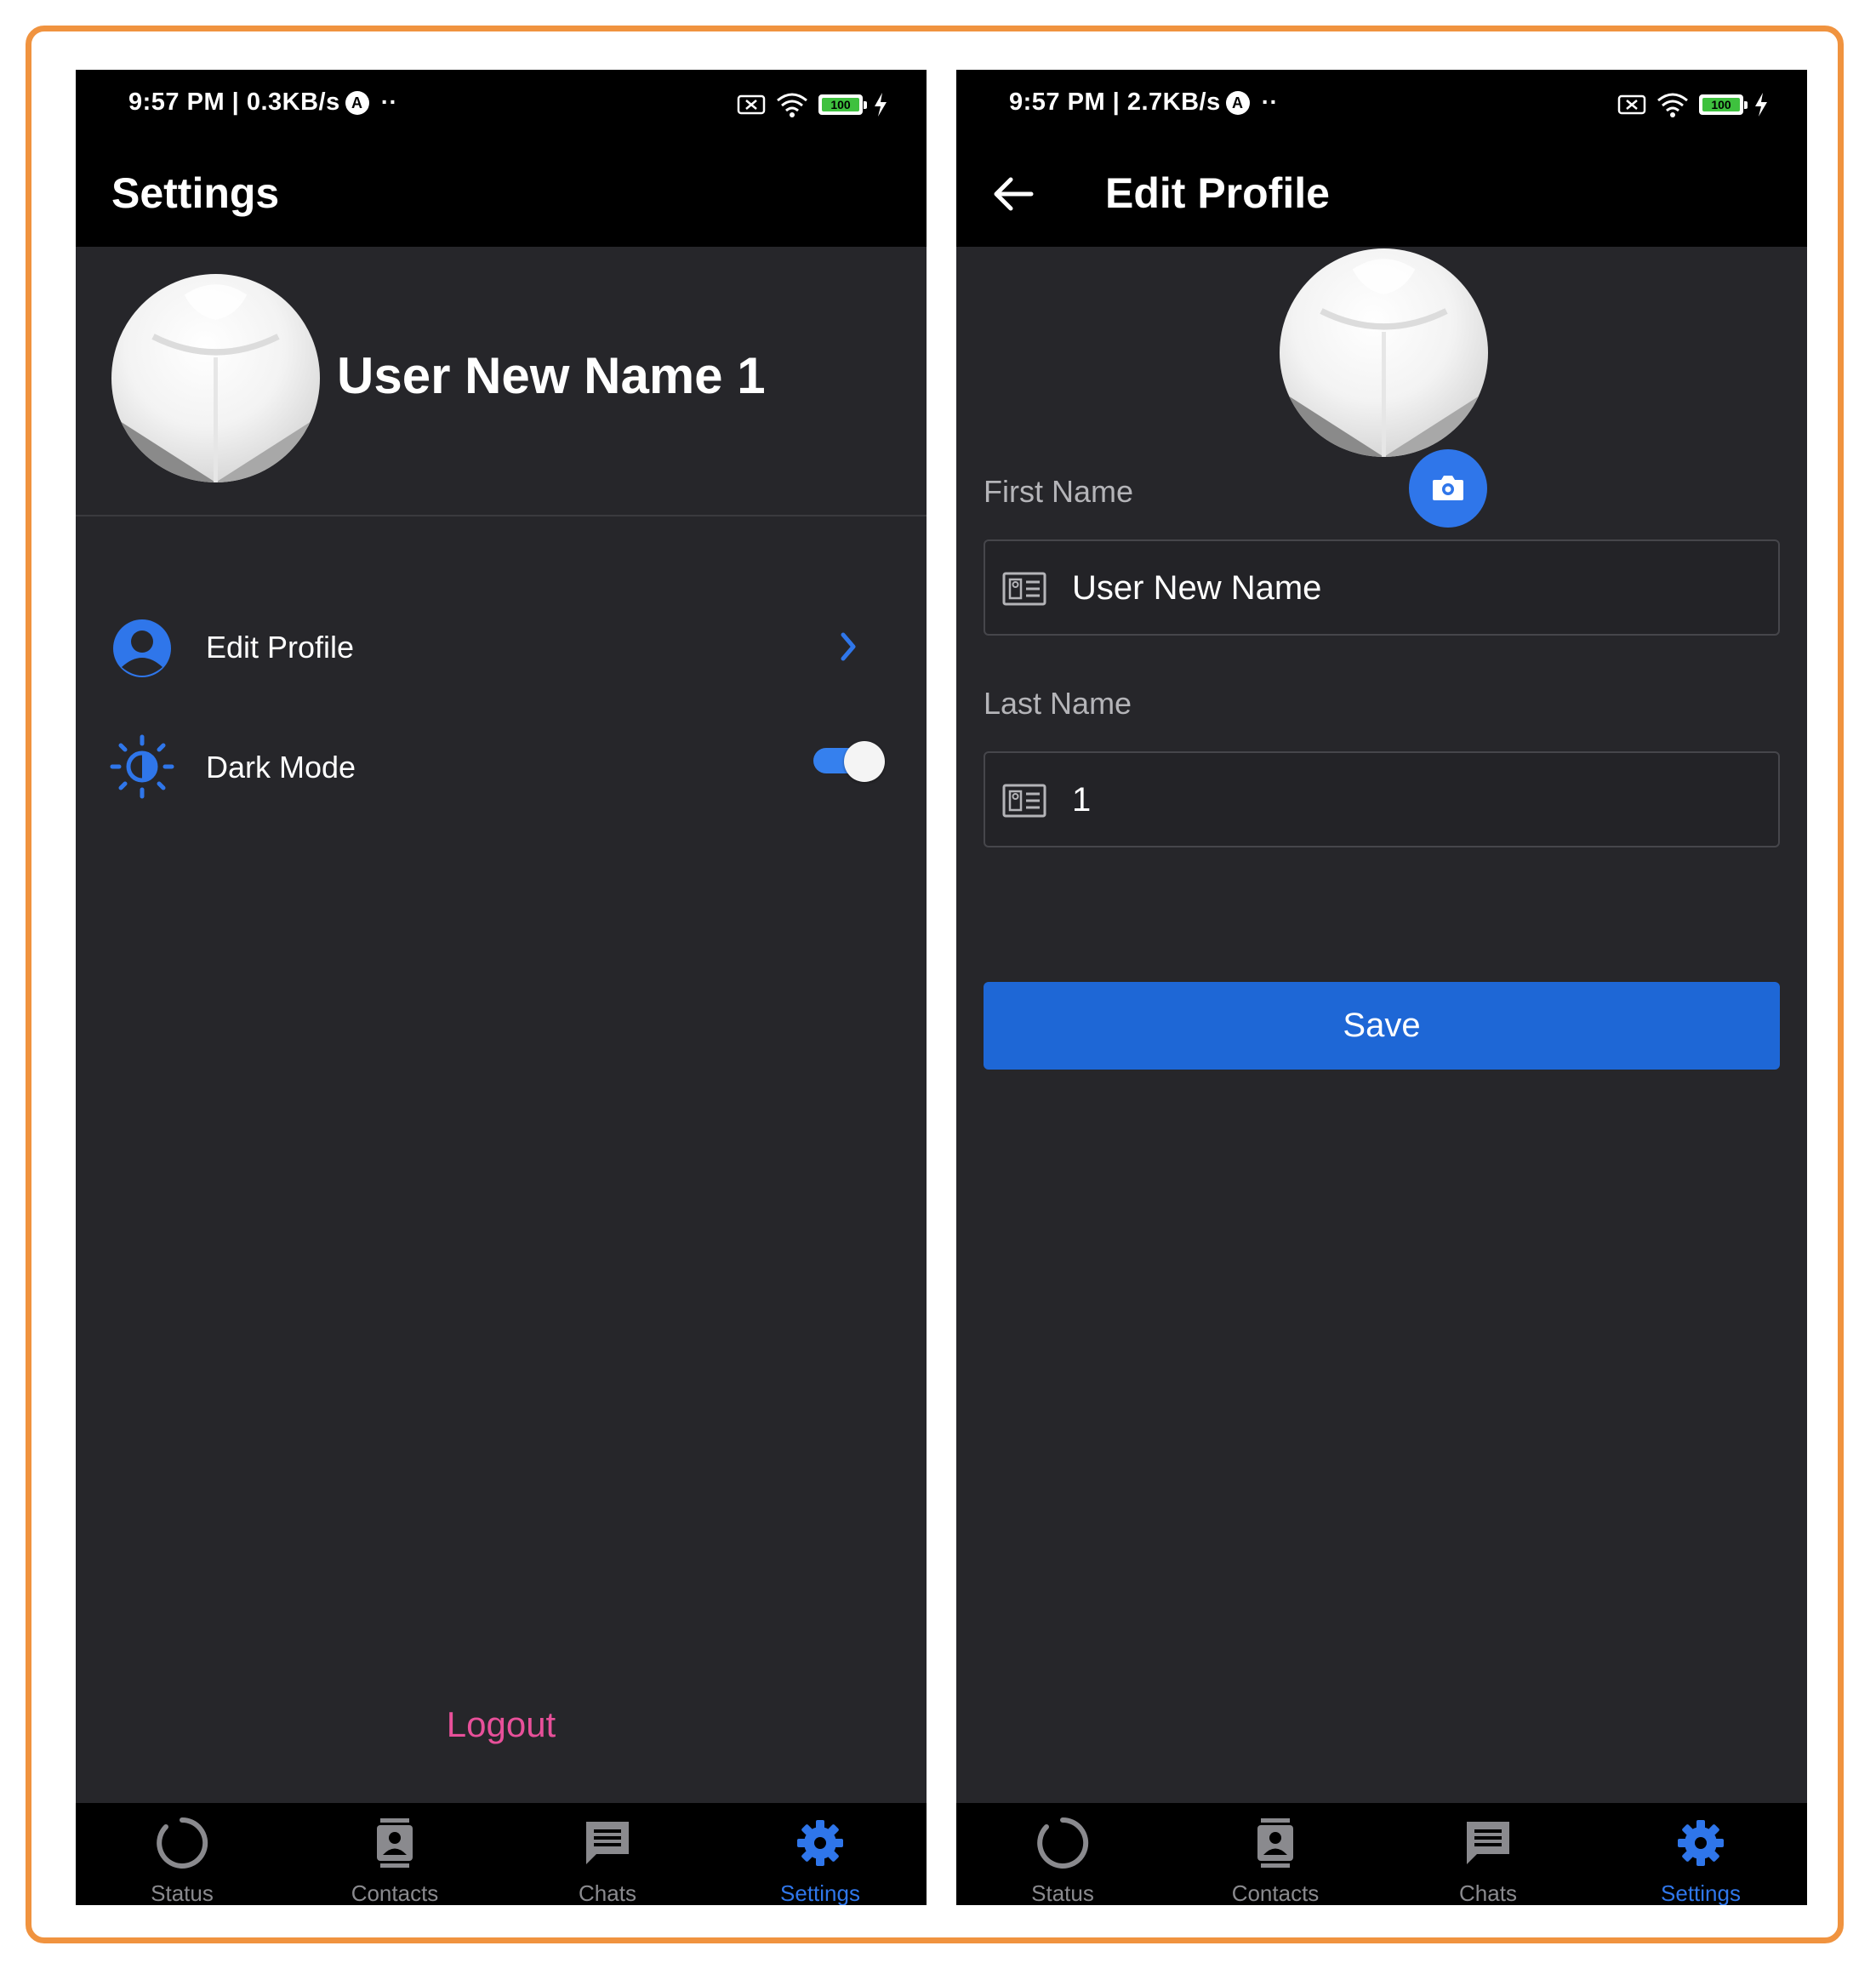 This screenshot has width=1876, height=1980. I want to click on menu-item-label: Dark Mode, so click(281, 767).